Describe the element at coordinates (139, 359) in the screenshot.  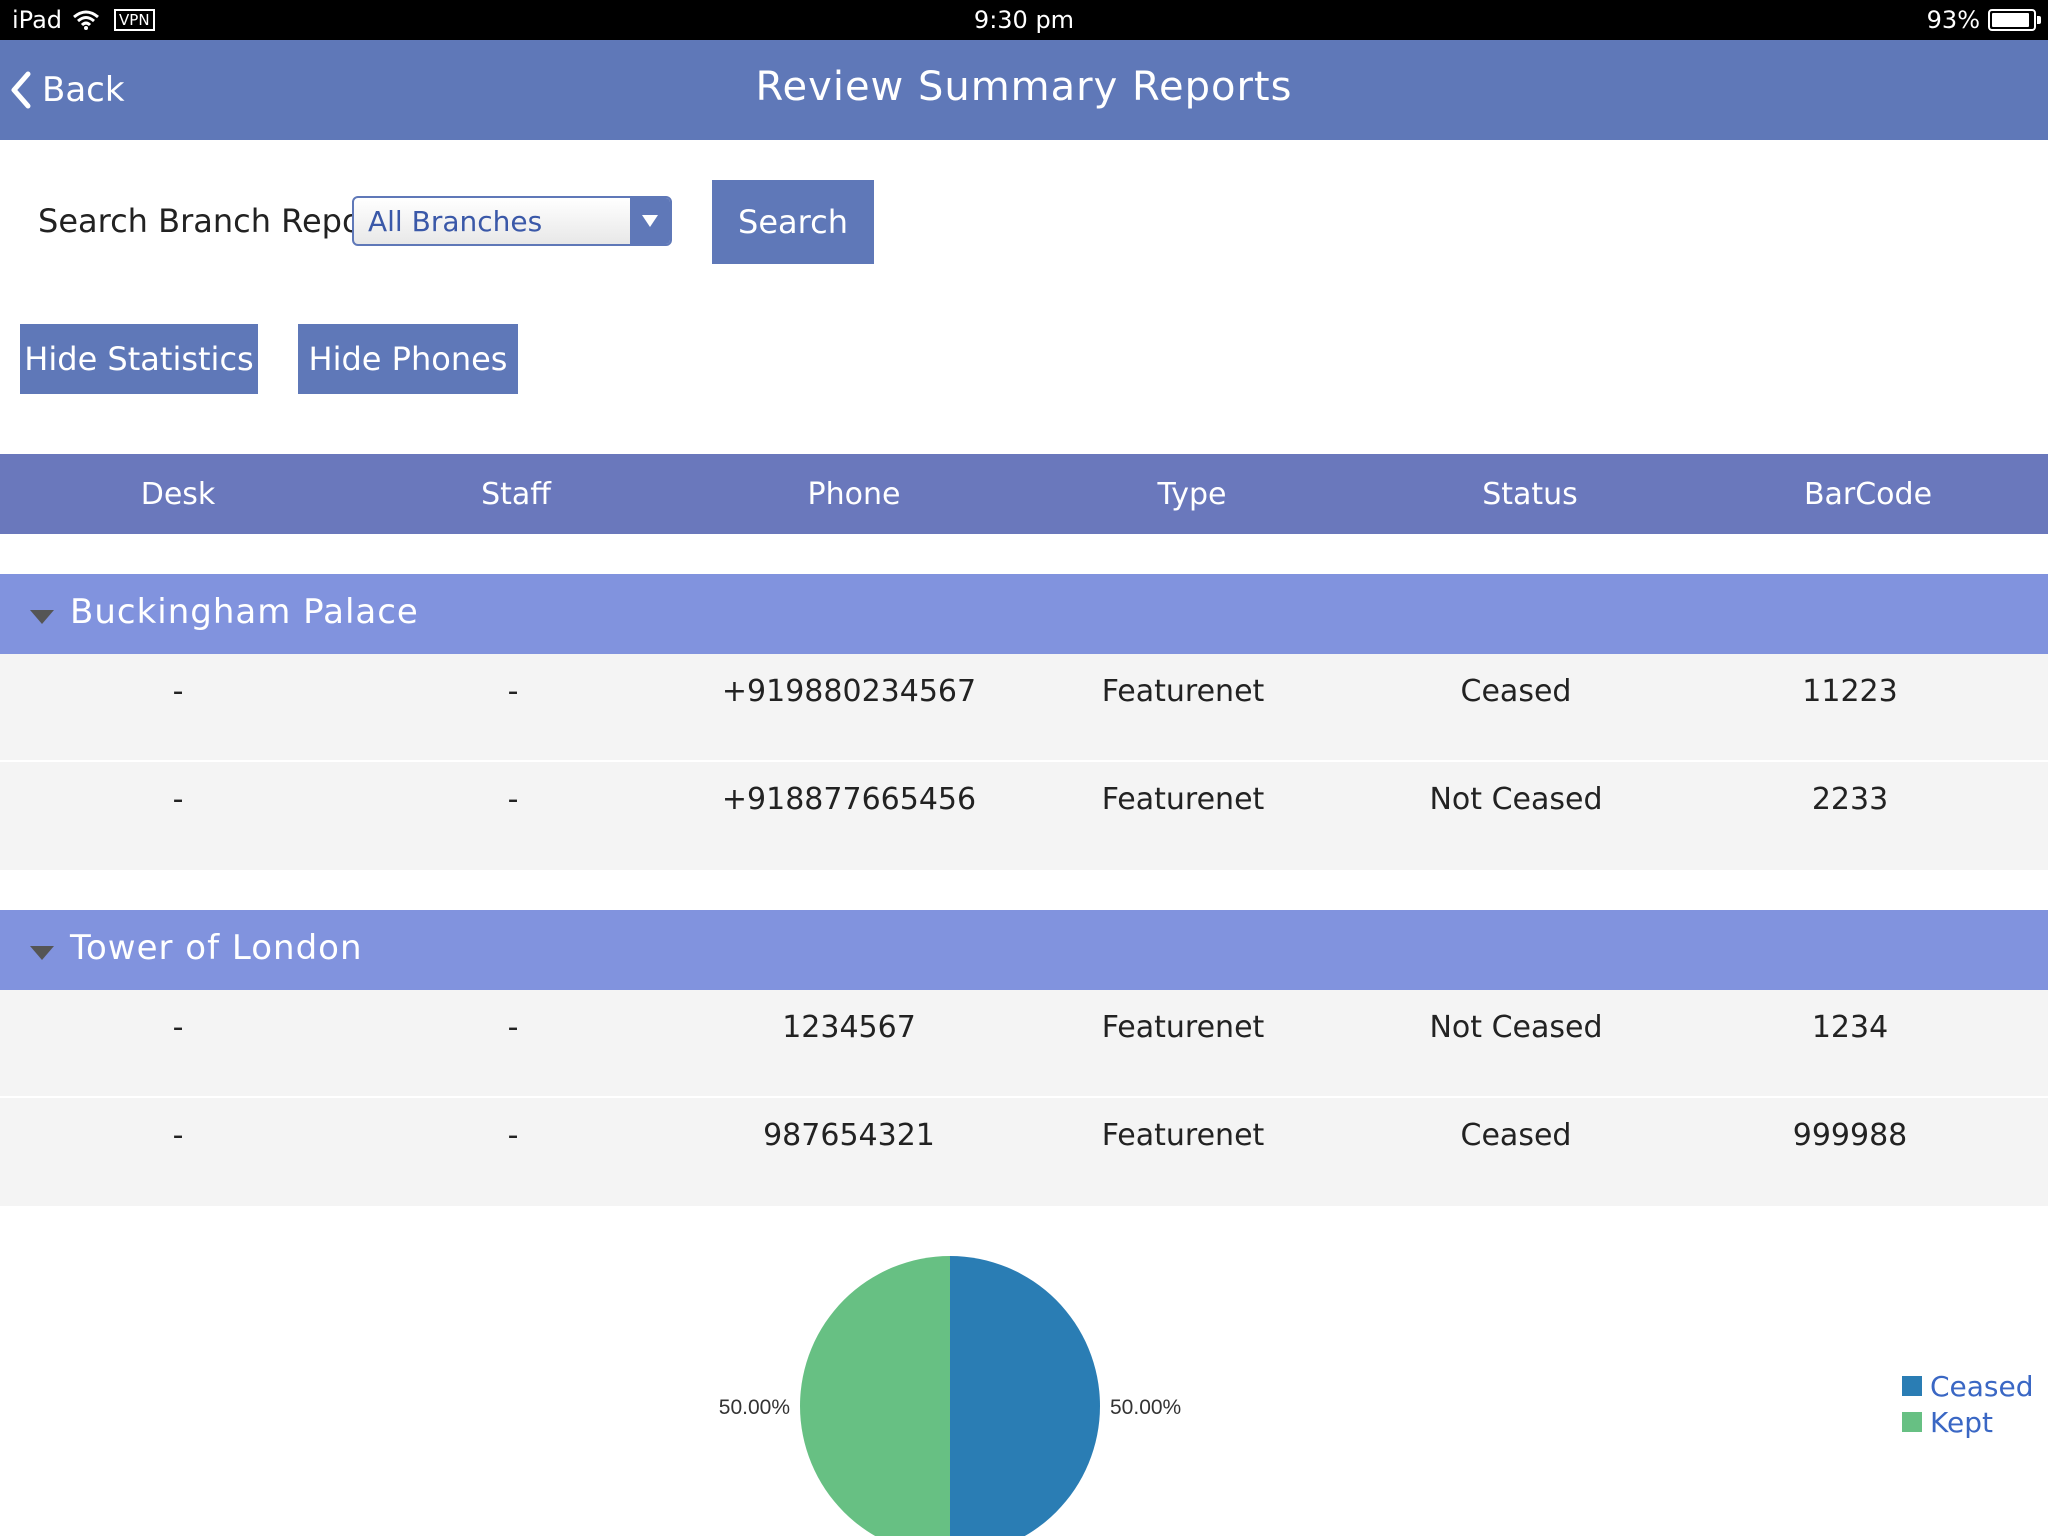
I see `hide-statistics-button: Hide Statistics` at that location.